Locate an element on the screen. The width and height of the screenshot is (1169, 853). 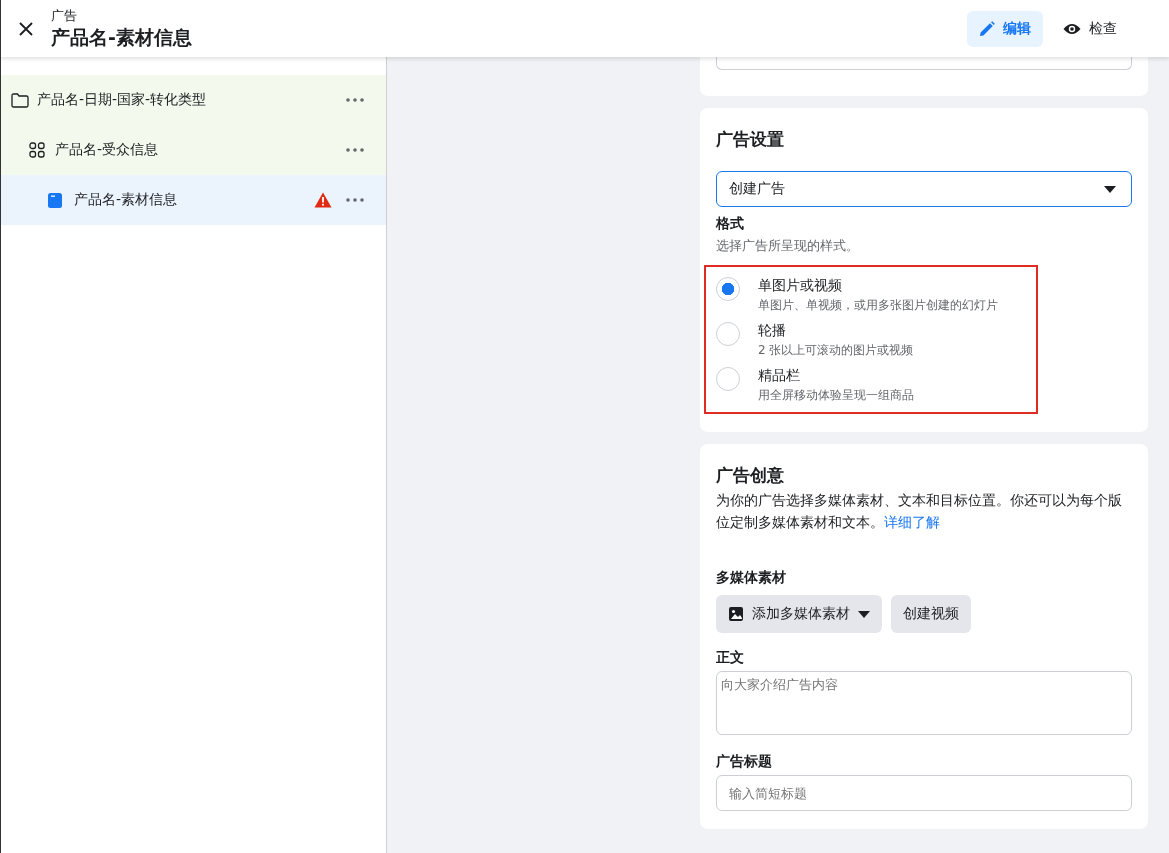
option-label: 轮播 is located at coordinates (772, 331).